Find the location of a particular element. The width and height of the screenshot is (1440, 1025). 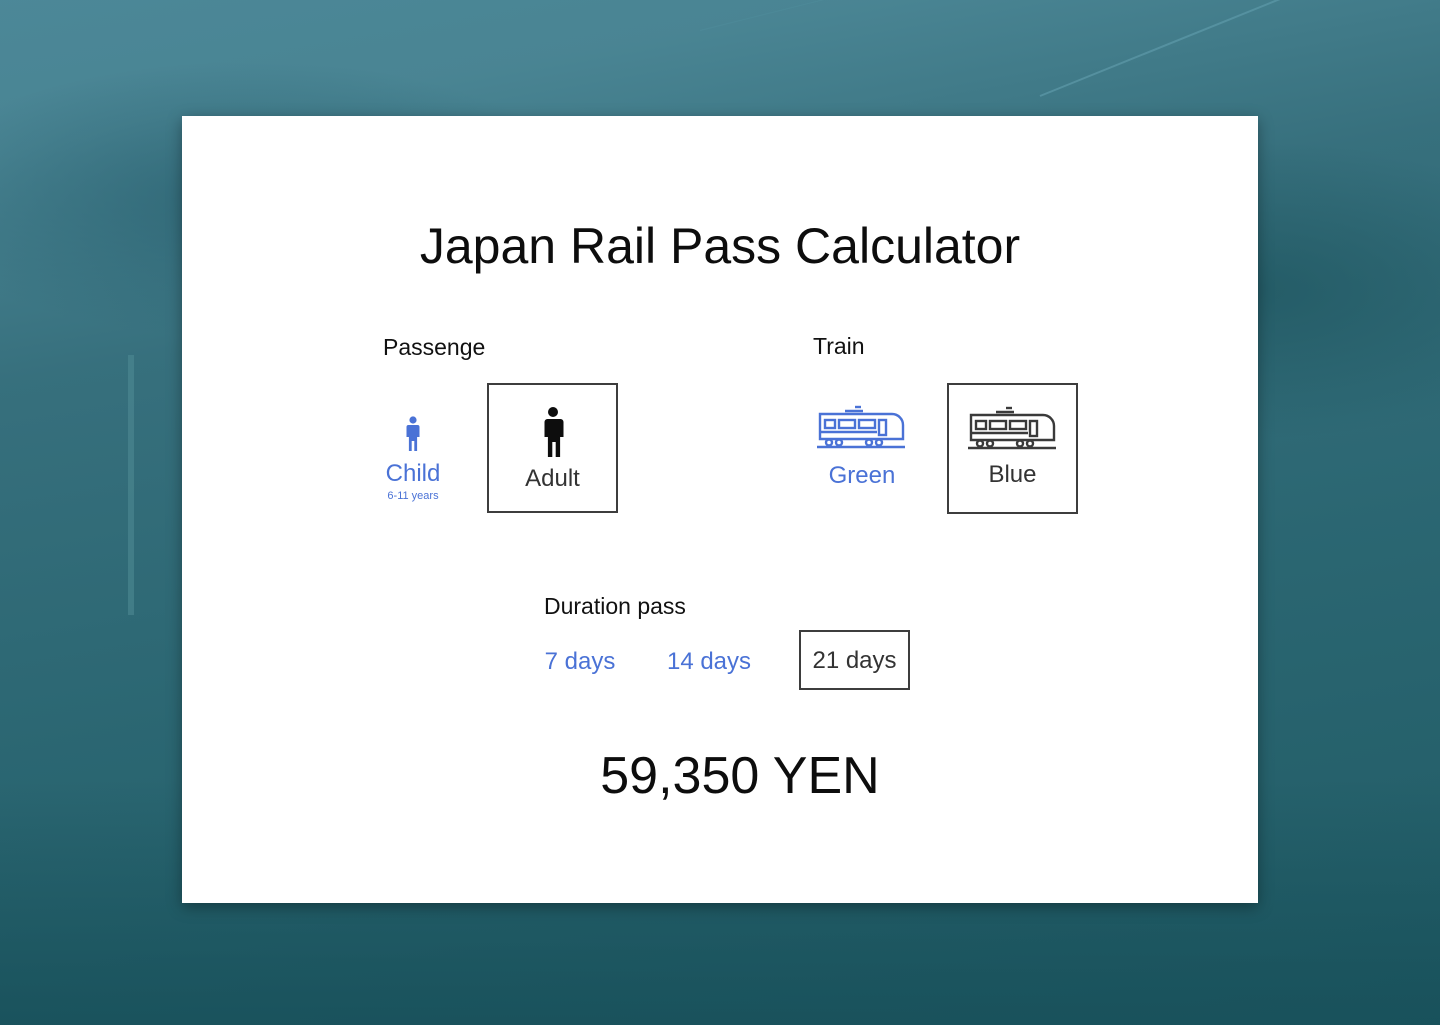

adult-option: Adult is located at coordinates (552, 448).